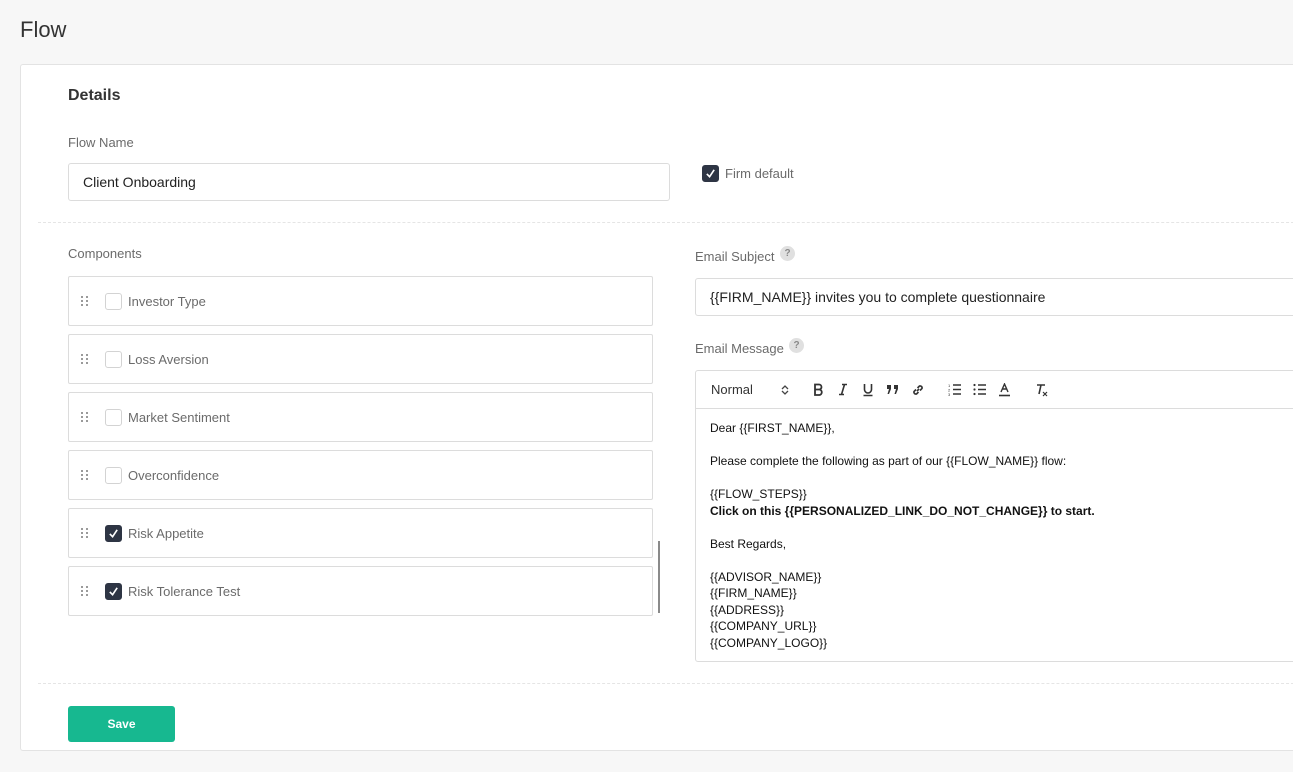  Describe the element at coordinates (94, 95) in the screenshot. I see `section-title-details: Details` at that location.